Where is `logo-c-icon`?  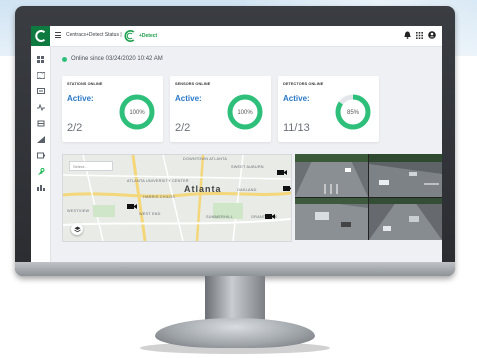
logo-c-icon is located at coordinates (39, 36).